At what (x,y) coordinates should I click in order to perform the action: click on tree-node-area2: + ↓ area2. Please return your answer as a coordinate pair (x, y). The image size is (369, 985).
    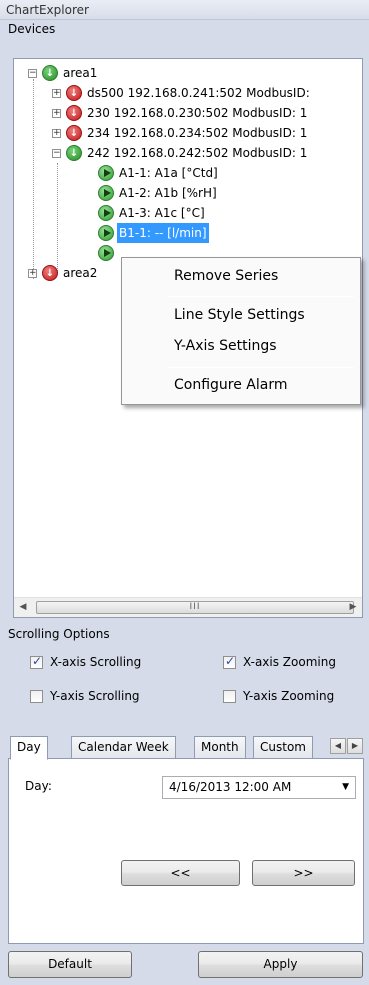
    Looking at the image, I should click on (74, 273).